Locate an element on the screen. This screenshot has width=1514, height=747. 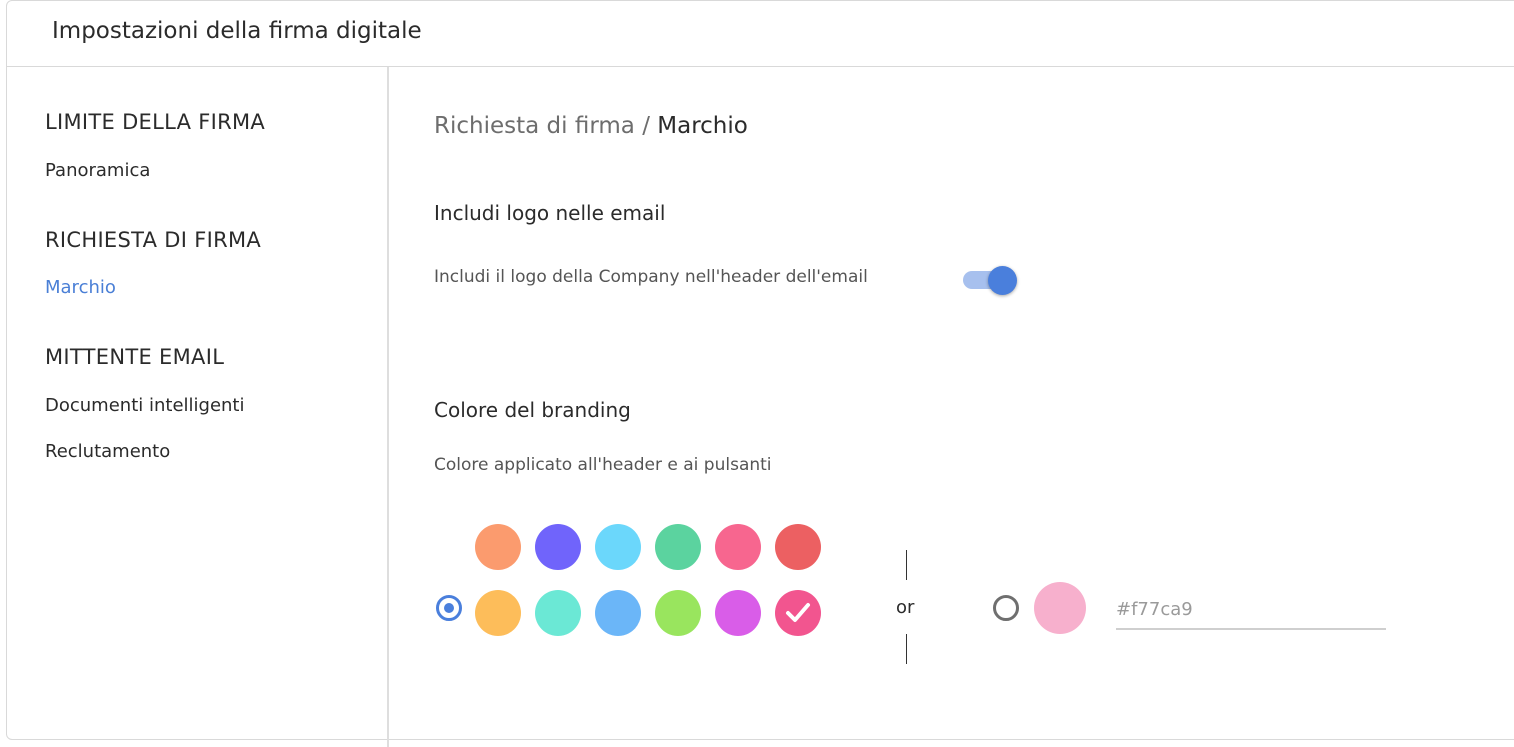
sidebar-heading-signature-request: RICHIESTA DI FIRMA is located at coordinates (153, 240).